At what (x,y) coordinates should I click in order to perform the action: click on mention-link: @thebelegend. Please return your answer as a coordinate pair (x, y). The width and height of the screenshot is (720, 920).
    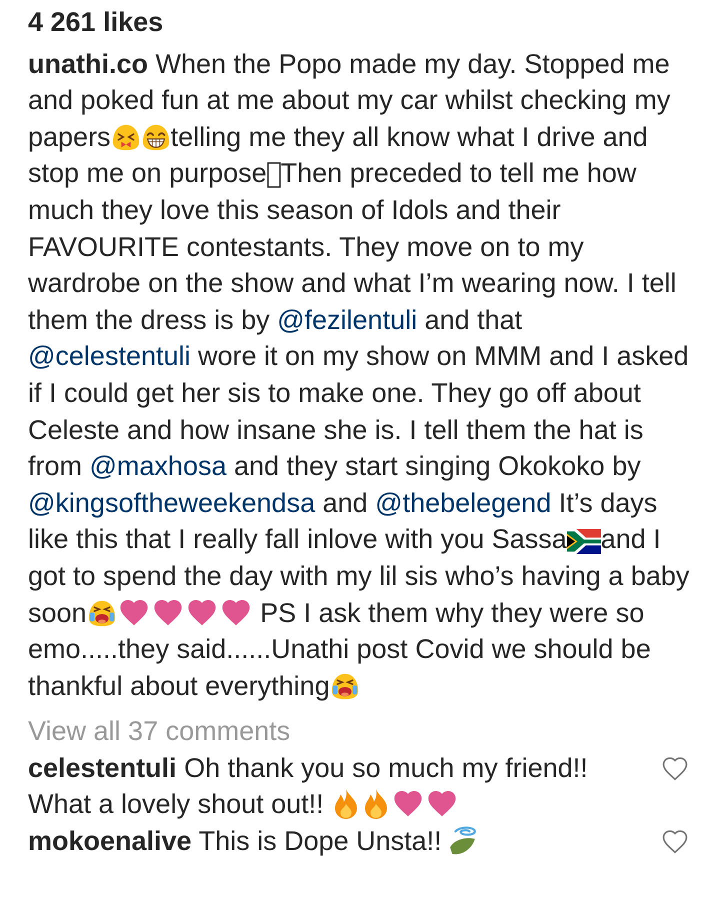
    Looking at the image, I should click on (463, 503).